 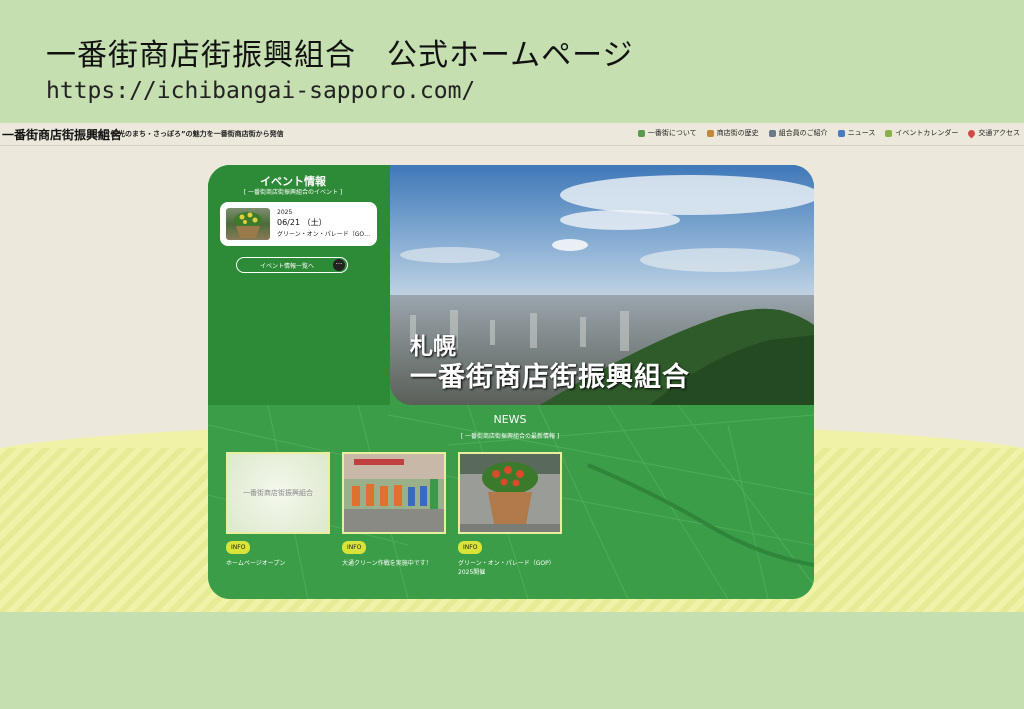 What do you see at coordinates (506, 568) in the screenshot?
I see `news-item-text: グリーン・オン・パレード（GOP） 2025開催` at bounding box center [506, 568].